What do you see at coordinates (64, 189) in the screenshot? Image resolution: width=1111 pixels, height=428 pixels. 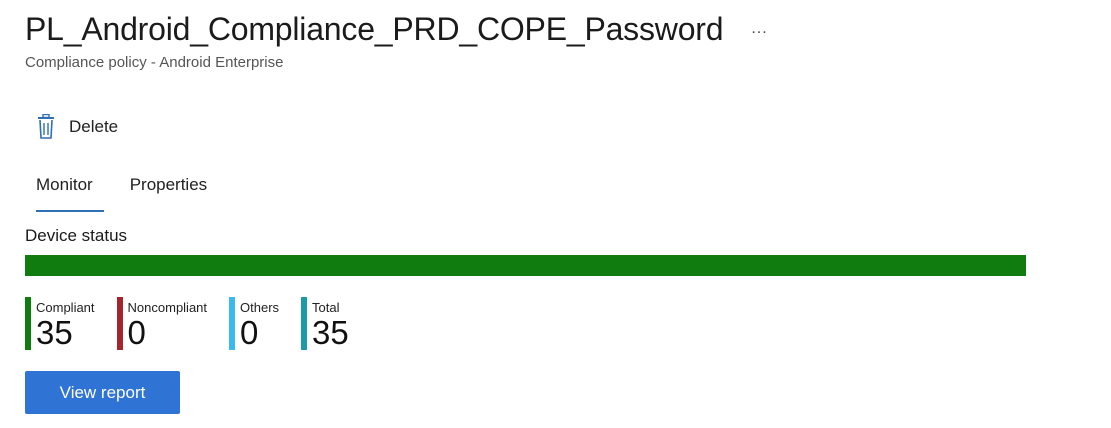 I see `tab-monitor: Monitor` at bounding box center [64, 189].